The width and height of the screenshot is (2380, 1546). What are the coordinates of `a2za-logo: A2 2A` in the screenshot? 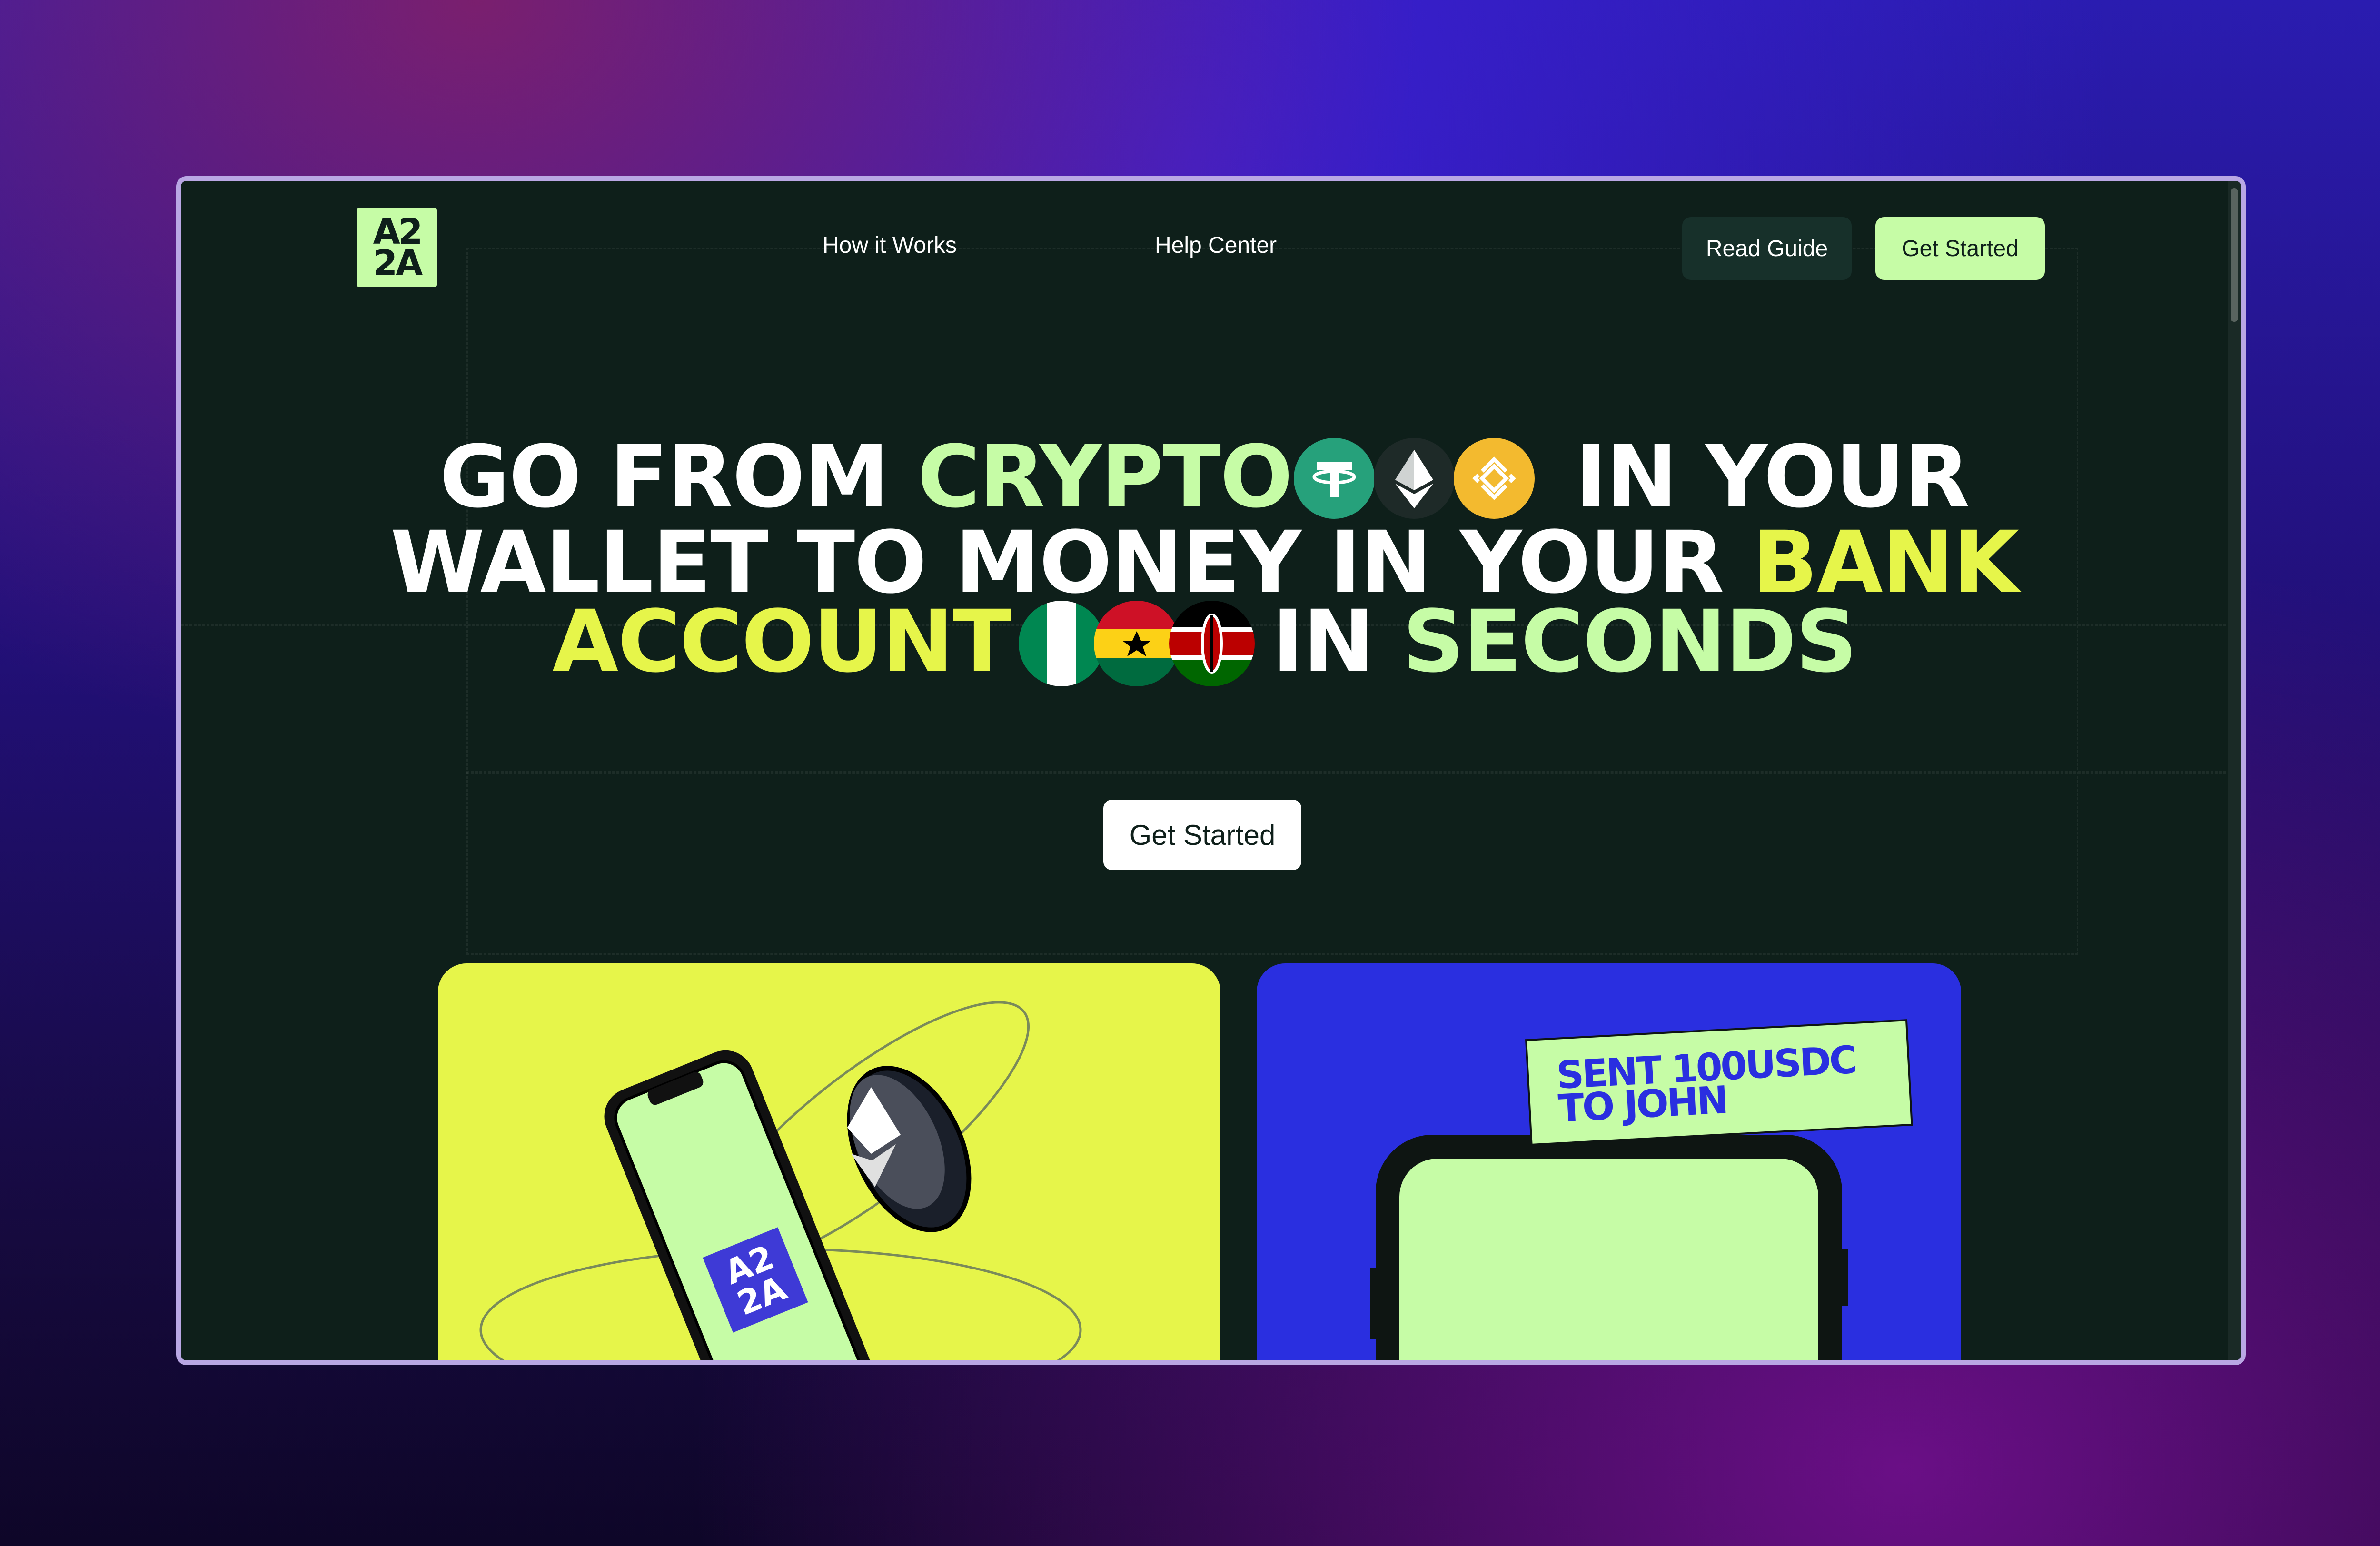 It's located at (397, 248).